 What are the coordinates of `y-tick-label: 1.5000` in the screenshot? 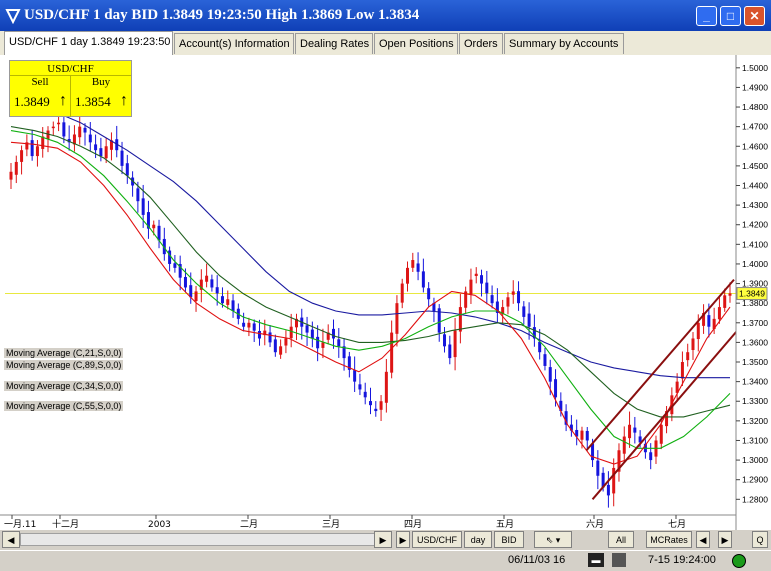 It's located at (755, 68).